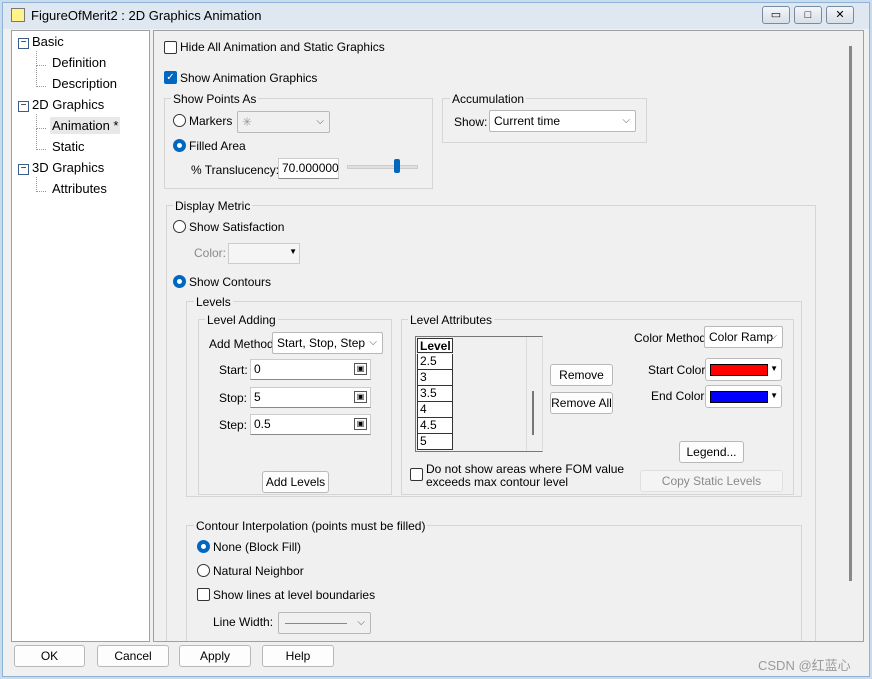 This screenshot has width=872, height=679. I want to click on watermark: CSDN @红蓝心, so click(804, 665).